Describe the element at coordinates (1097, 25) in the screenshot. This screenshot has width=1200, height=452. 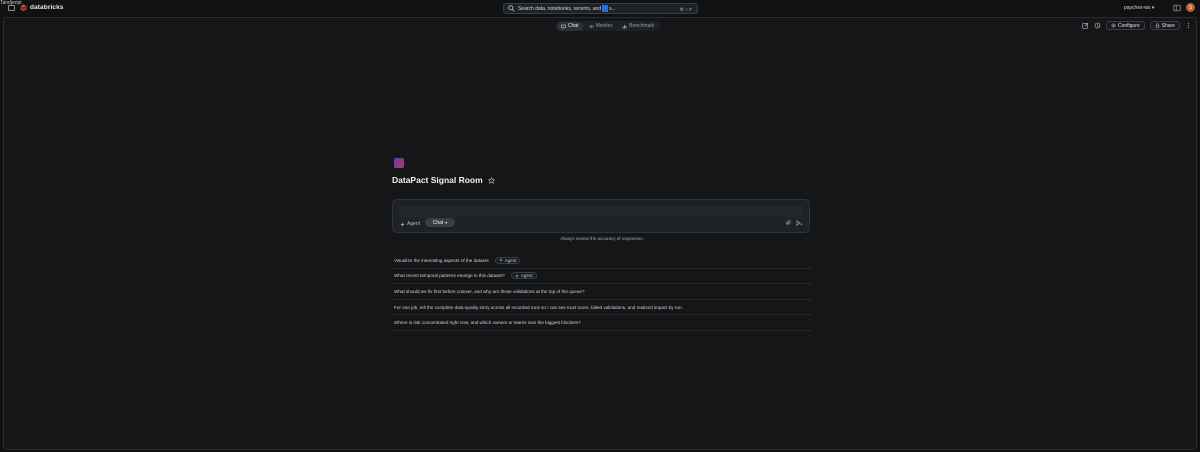
I see `history-icon` at that location.